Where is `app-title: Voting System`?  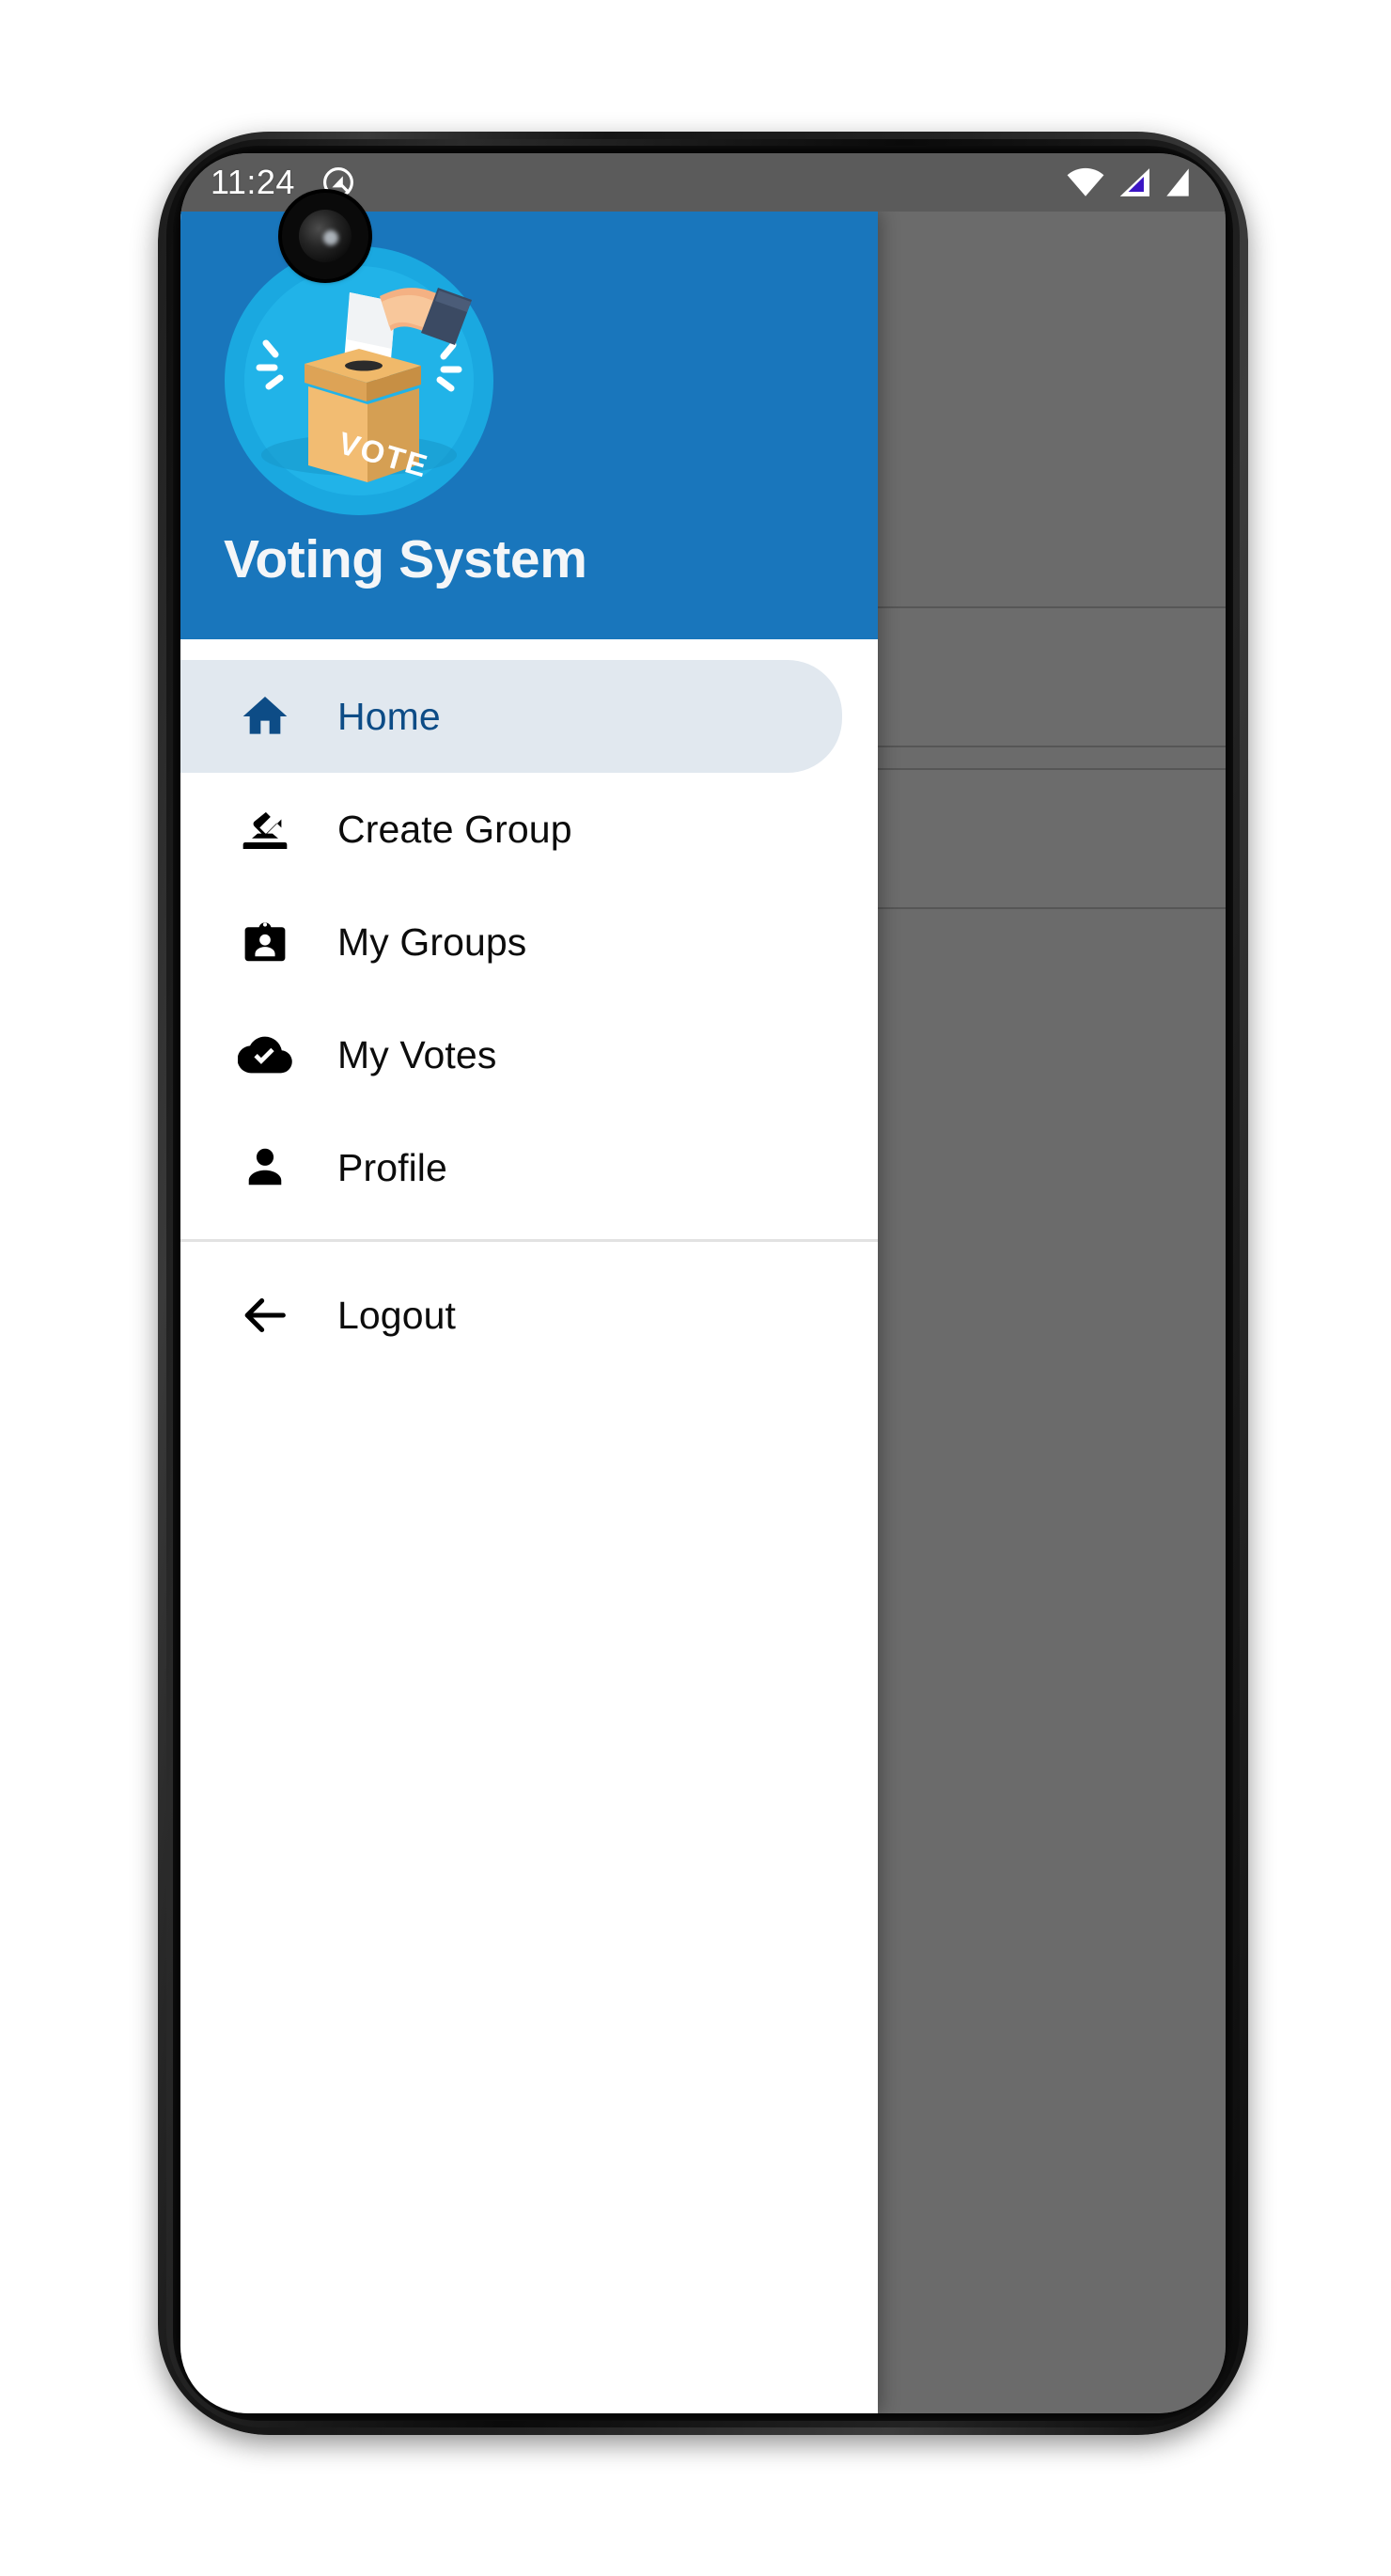
app-title: Voting System is located at coordinates (405, 559).